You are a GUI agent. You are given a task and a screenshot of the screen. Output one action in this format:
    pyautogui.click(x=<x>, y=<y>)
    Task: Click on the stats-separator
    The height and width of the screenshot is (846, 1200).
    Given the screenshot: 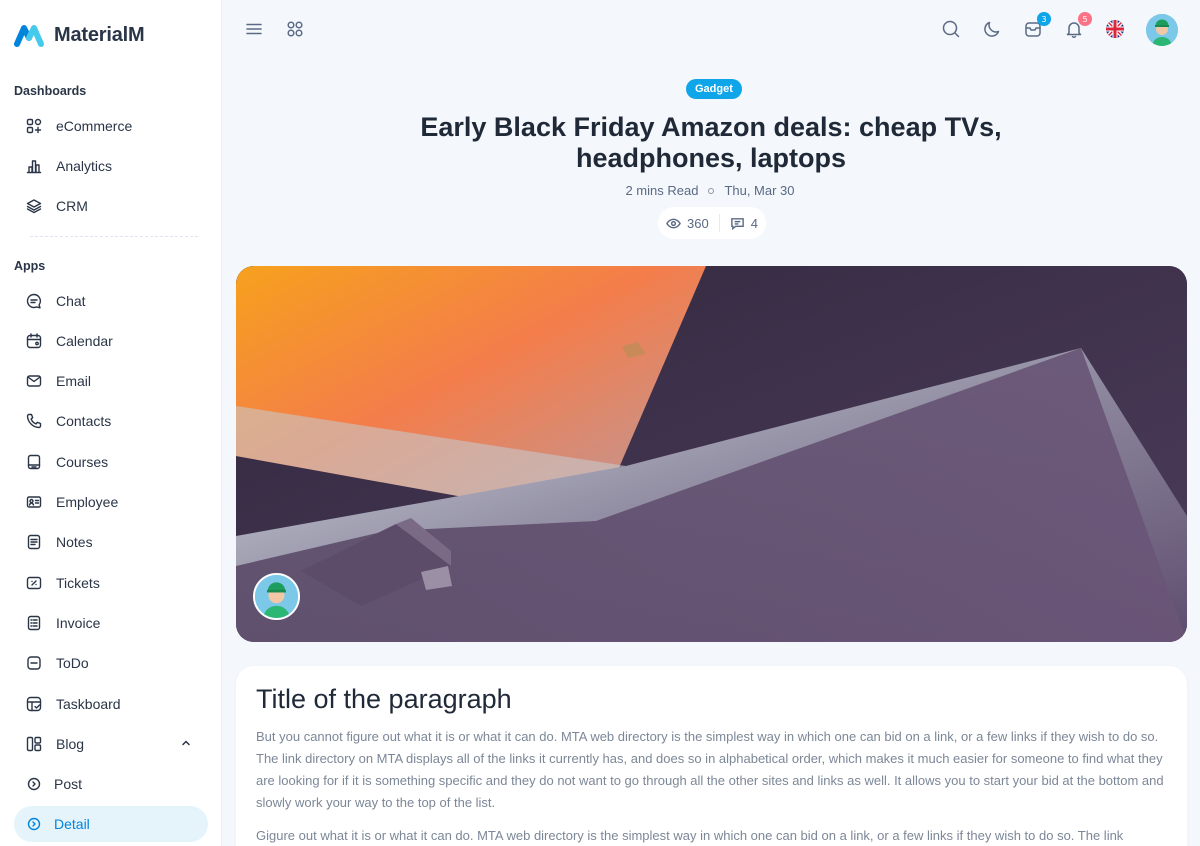 What is the action you would take?
    pyautogui.click(x=719, y=223)
    